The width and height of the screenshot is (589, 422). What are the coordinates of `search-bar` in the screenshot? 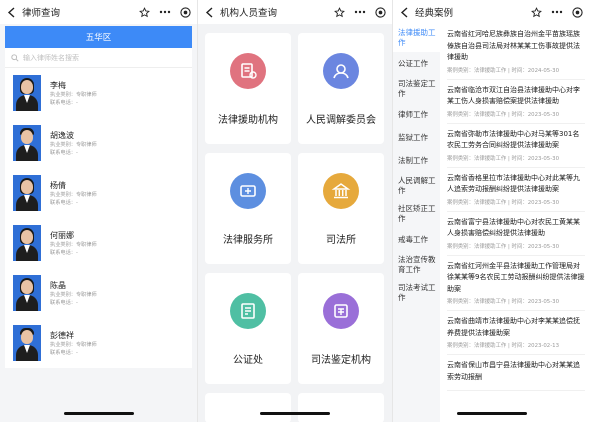 It's located at (98, 58).